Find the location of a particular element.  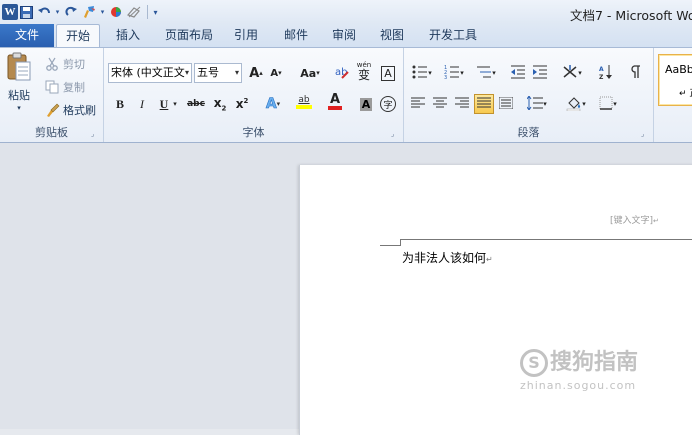

font-name-value: 宋体 (中文正文 is located at coordinates (148, 72).